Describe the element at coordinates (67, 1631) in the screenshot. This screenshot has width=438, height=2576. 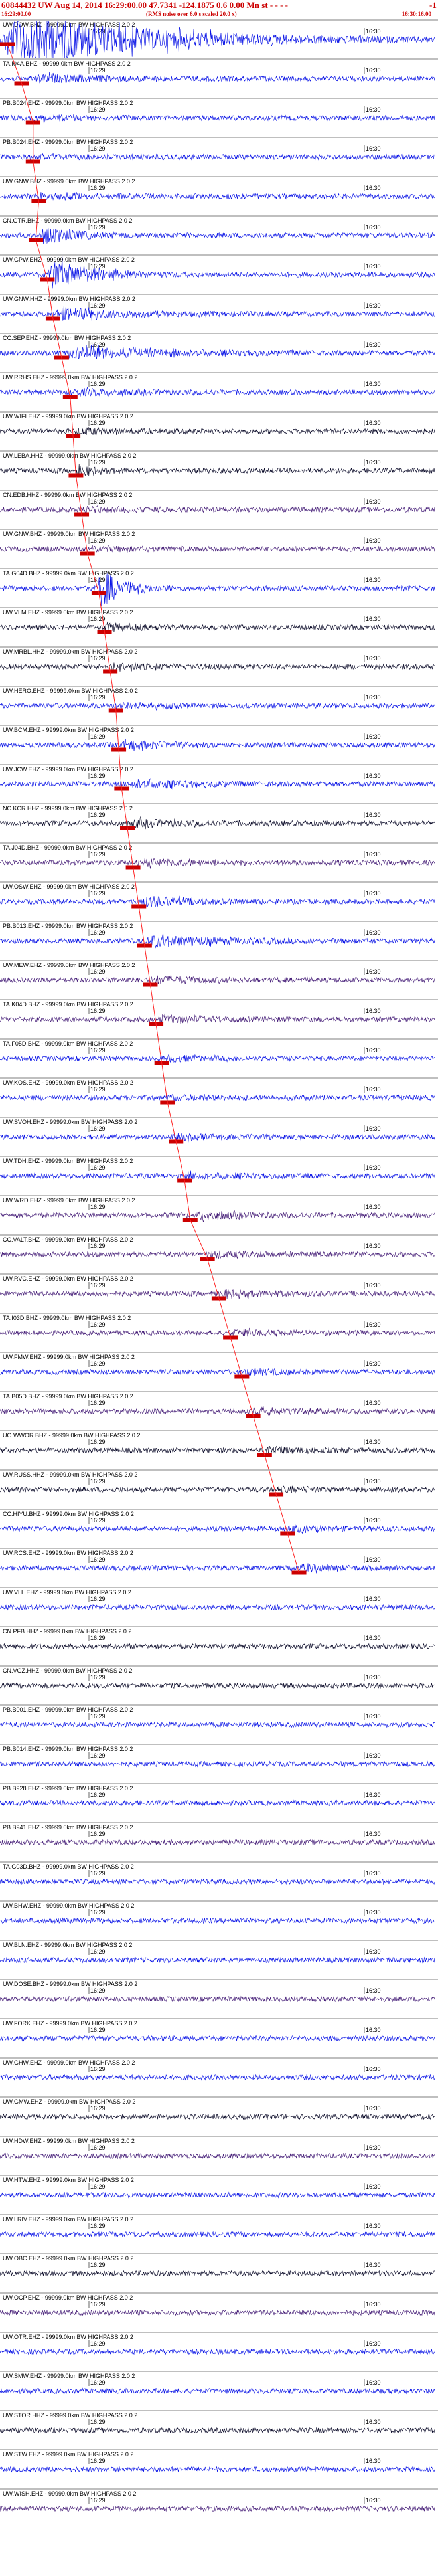
I see `trace-channel-label: CN.PFB.HHZ - 99999.0km BW HIGHPASS 2.0 2` at that location.